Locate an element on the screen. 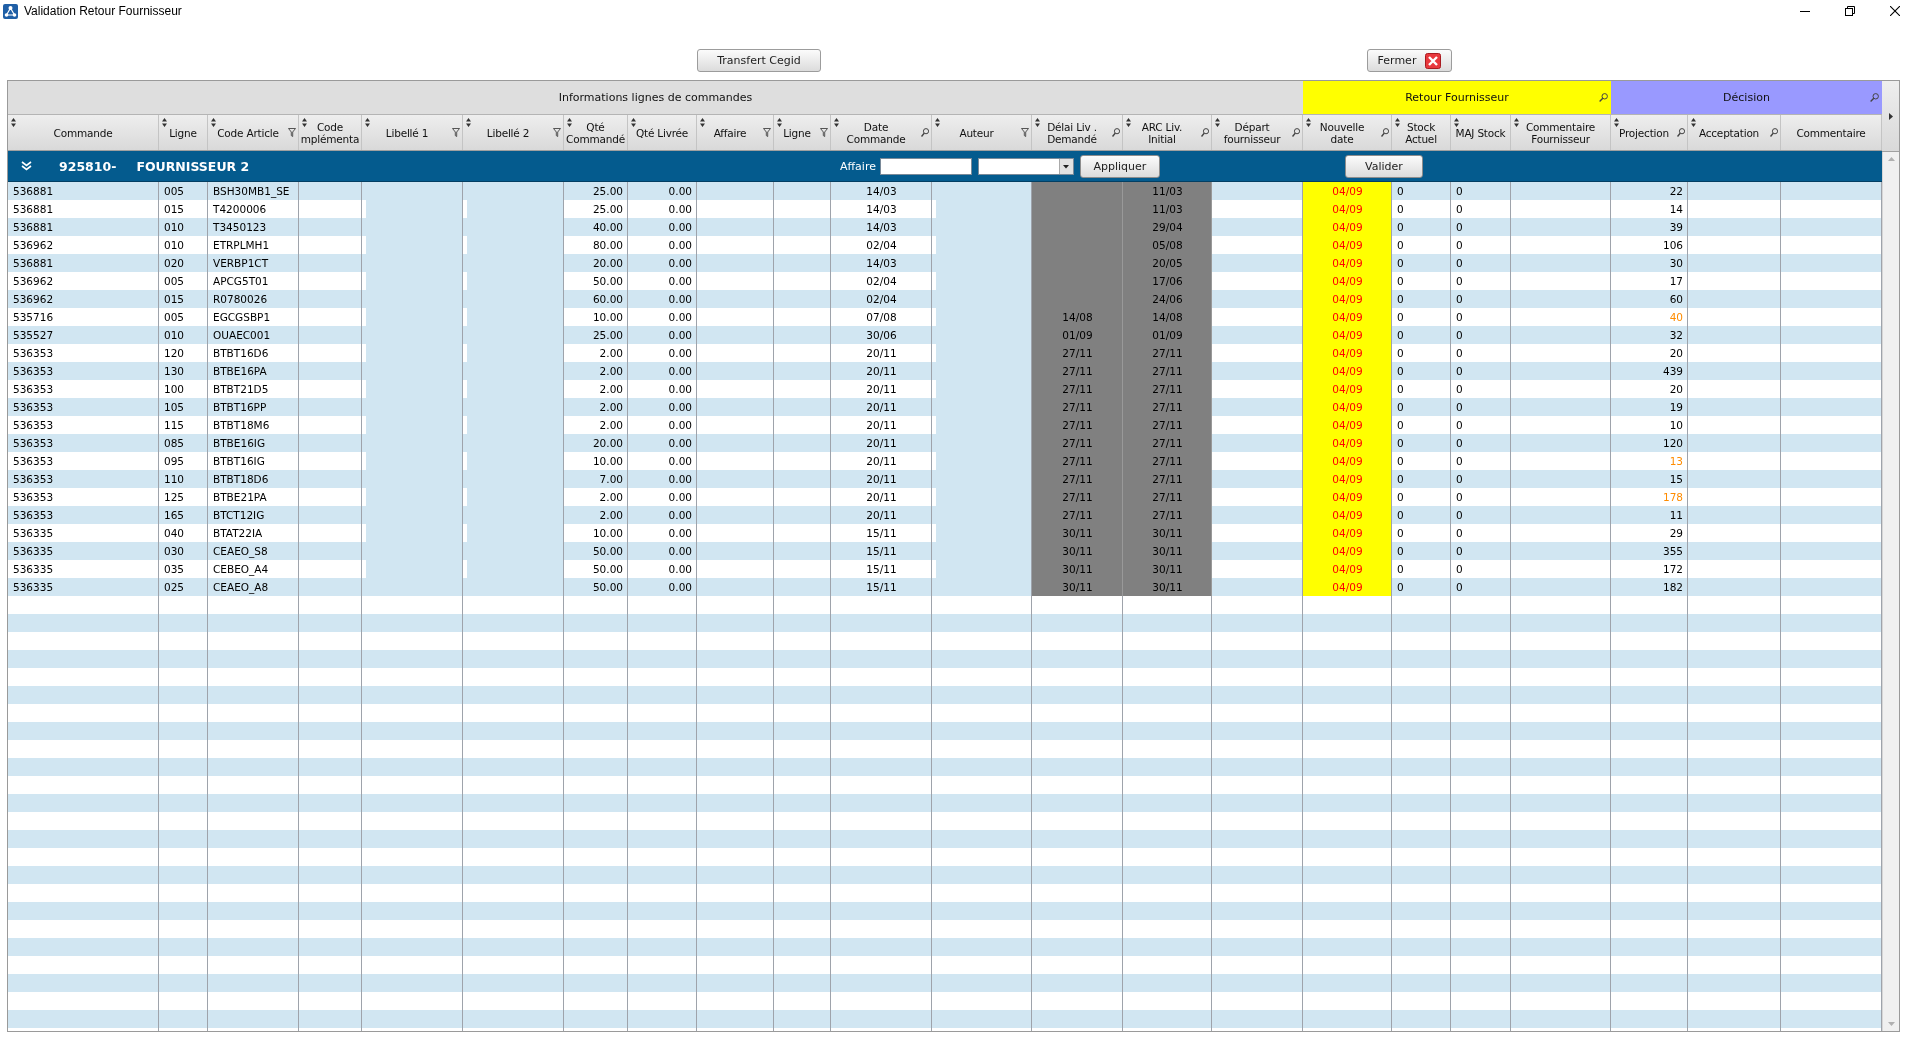 The width and height of the screenshot is (1920, 1040). column-header: Nouvelle date is located at coordinates (1347, 132).